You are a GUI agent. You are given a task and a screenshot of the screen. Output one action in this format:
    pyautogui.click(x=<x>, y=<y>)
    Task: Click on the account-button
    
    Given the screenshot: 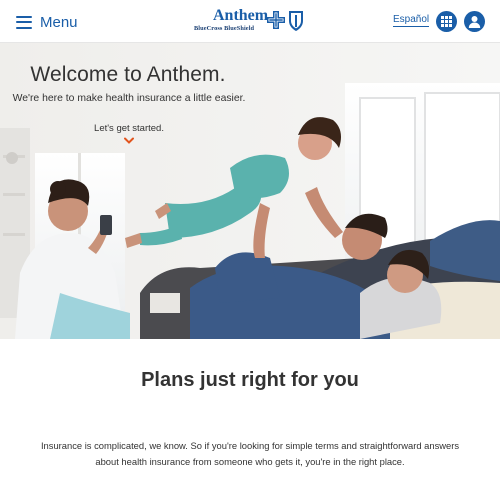 What is the action you would take?
    pyautogui.click(x=474, y=21)
    